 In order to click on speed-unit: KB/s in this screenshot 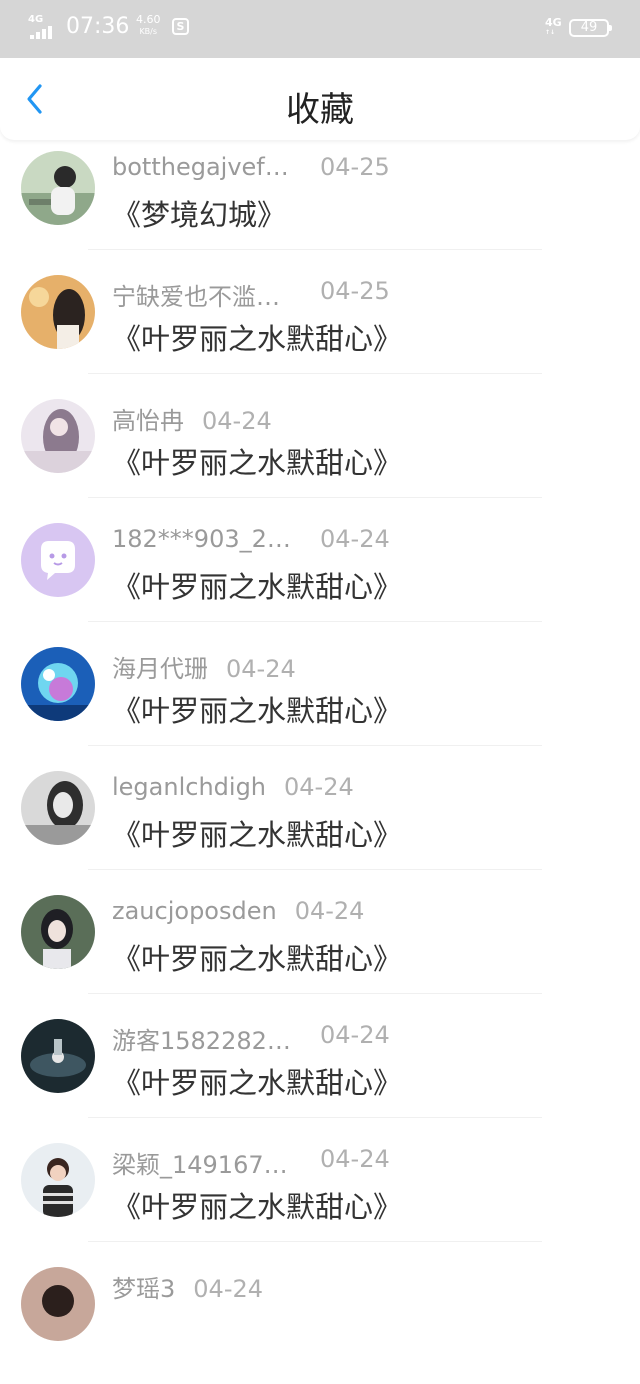, I will do `click(148, 31)`.